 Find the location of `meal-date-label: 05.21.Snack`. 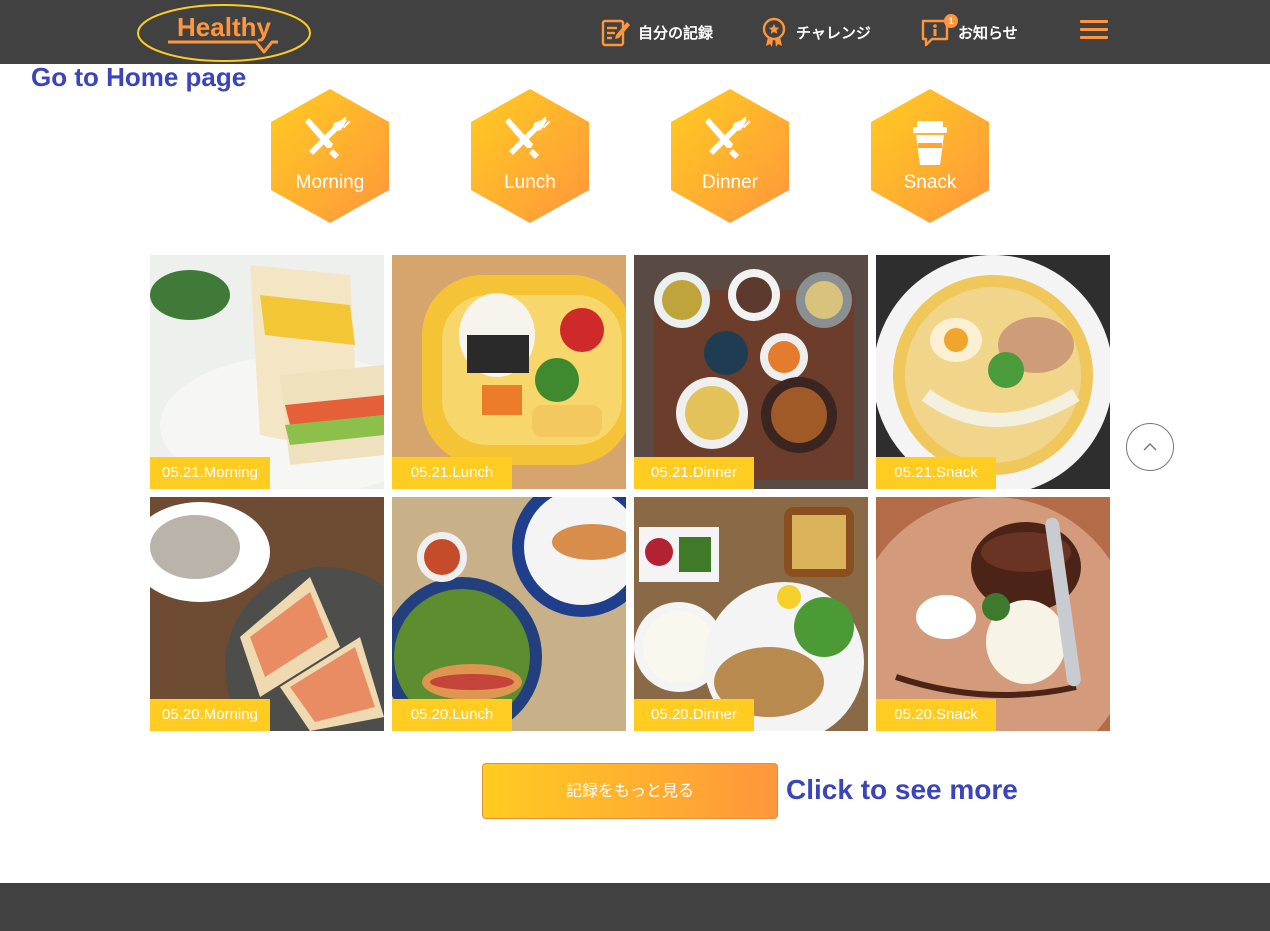

meal-date-label: 05.21.Snack is located at coordinates (936, 473).